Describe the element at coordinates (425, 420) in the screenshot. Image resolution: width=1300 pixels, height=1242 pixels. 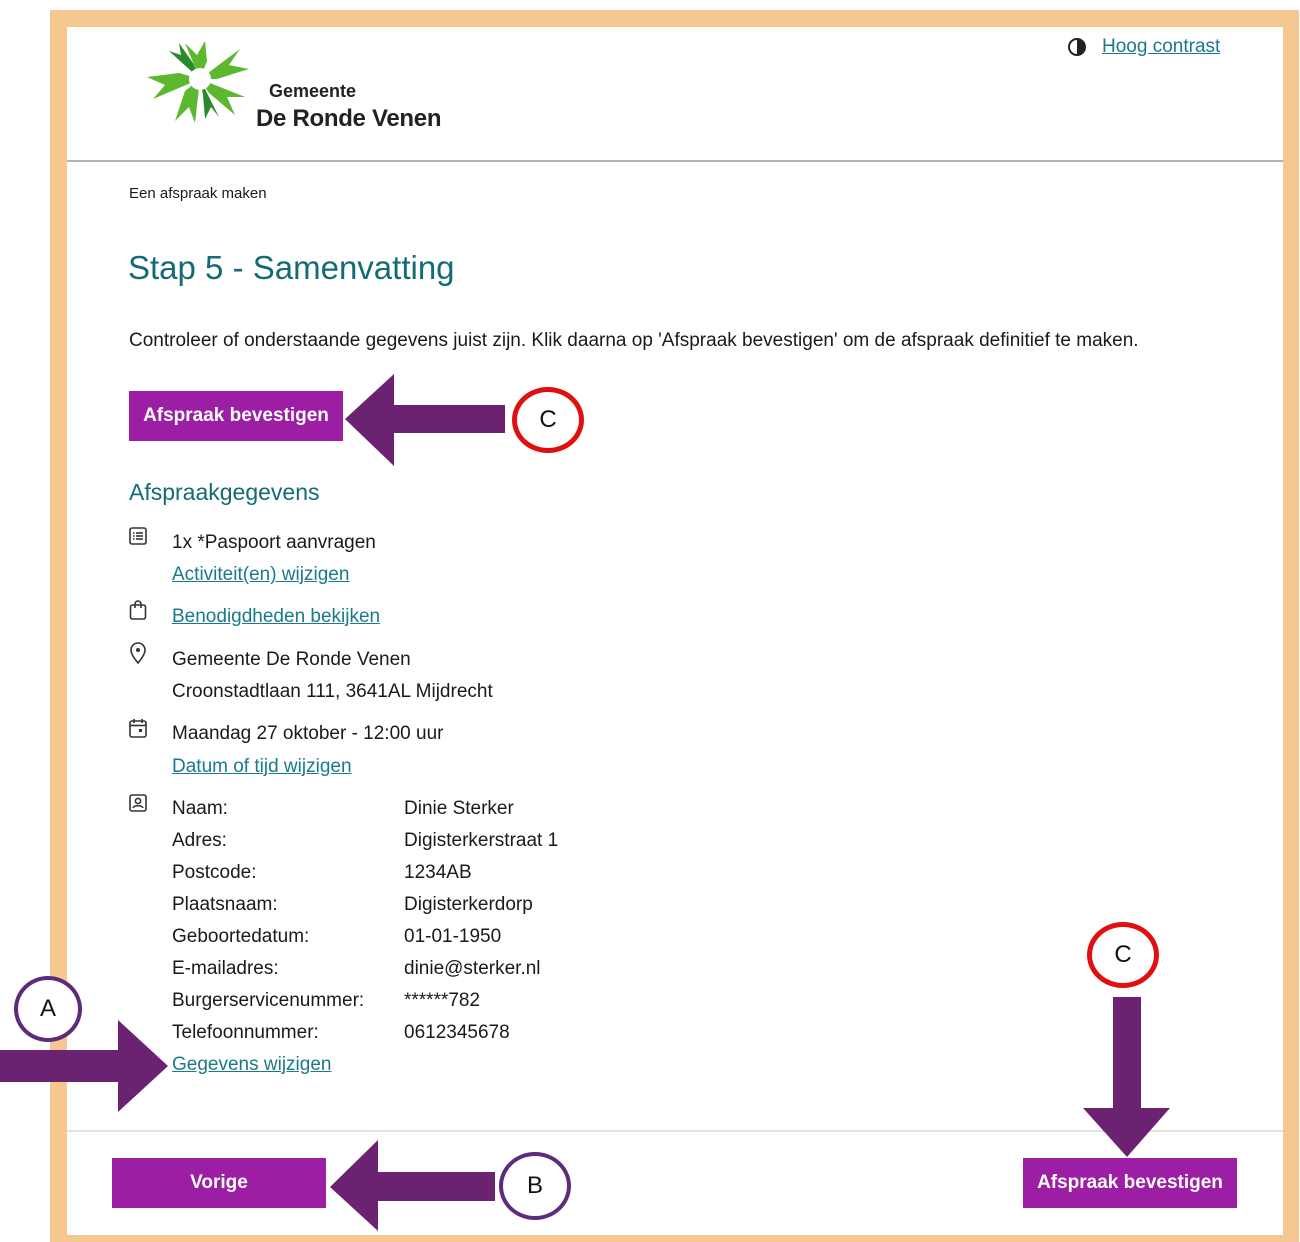
I see `arrow-c-top` at that location.